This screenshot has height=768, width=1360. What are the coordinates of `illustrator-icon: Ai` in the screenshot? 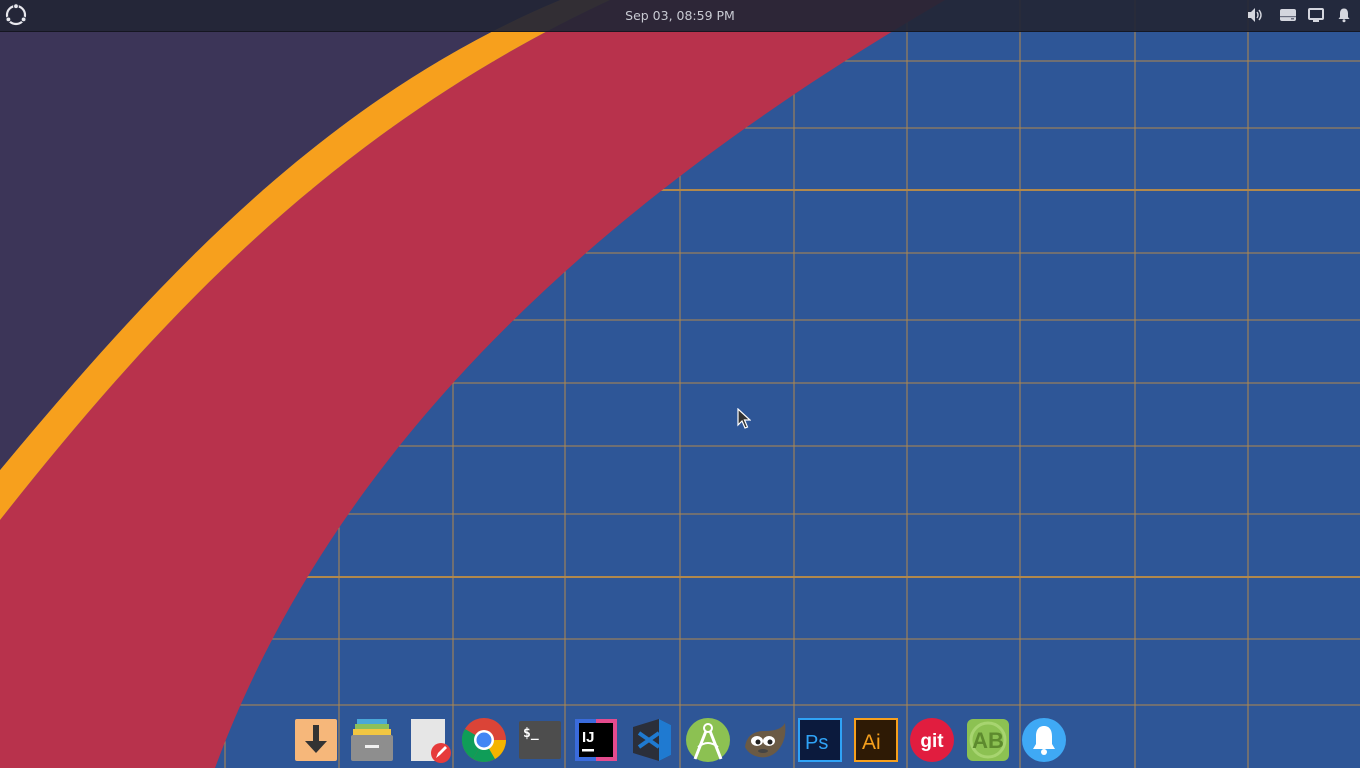 It's located at (876, 740).